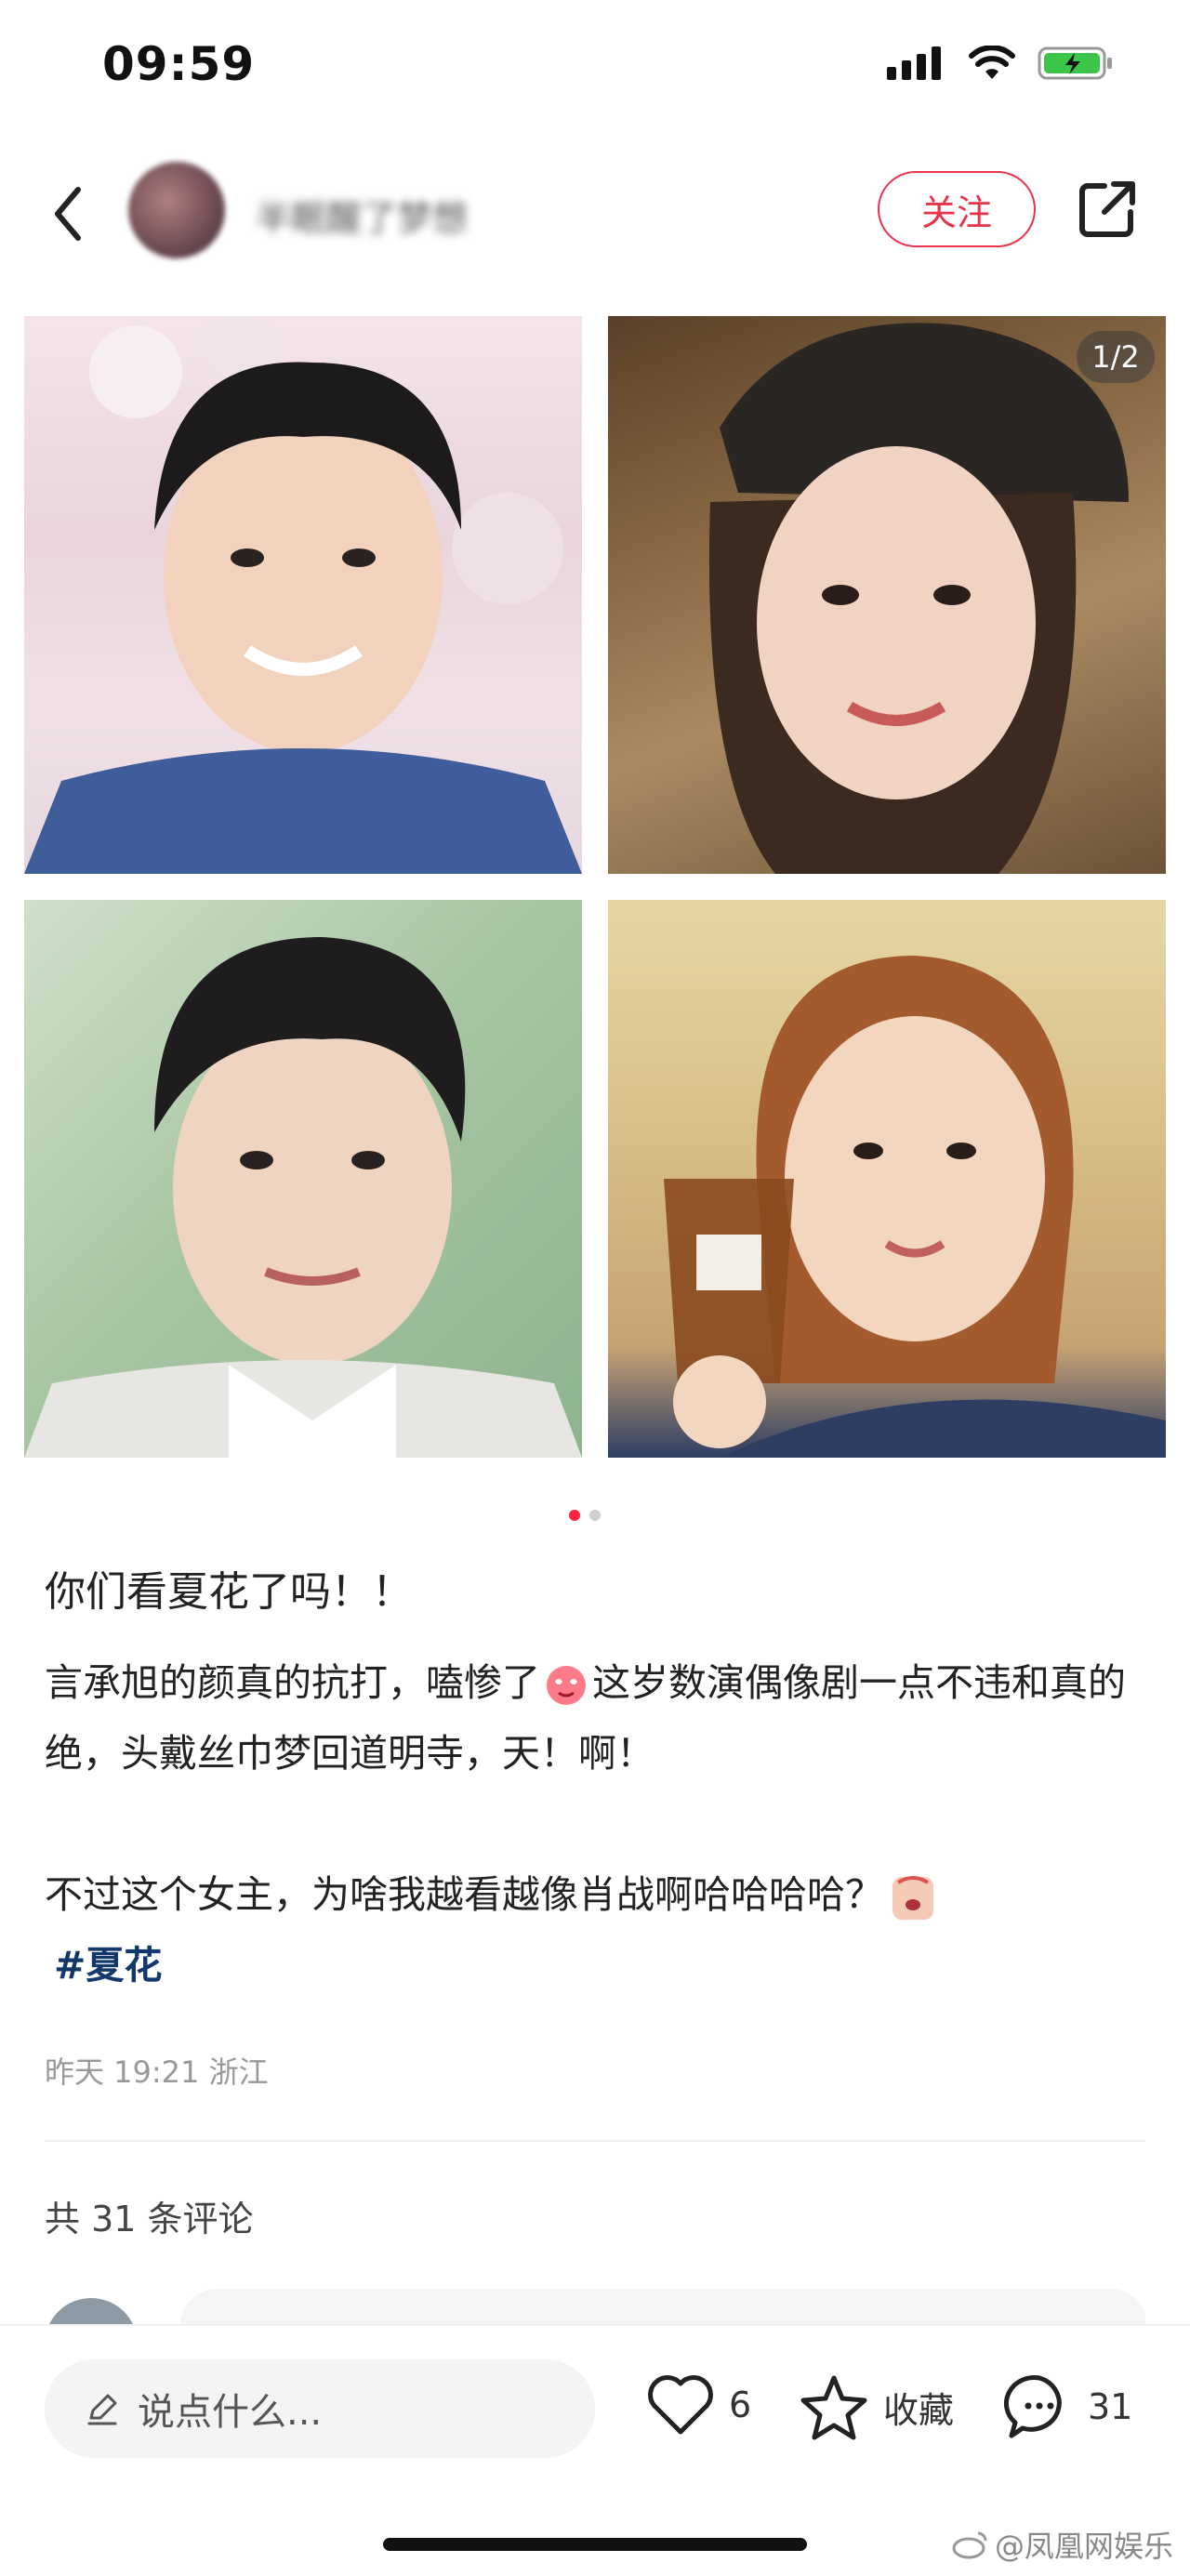  I want to click on share-icon, so click(1107, 209).